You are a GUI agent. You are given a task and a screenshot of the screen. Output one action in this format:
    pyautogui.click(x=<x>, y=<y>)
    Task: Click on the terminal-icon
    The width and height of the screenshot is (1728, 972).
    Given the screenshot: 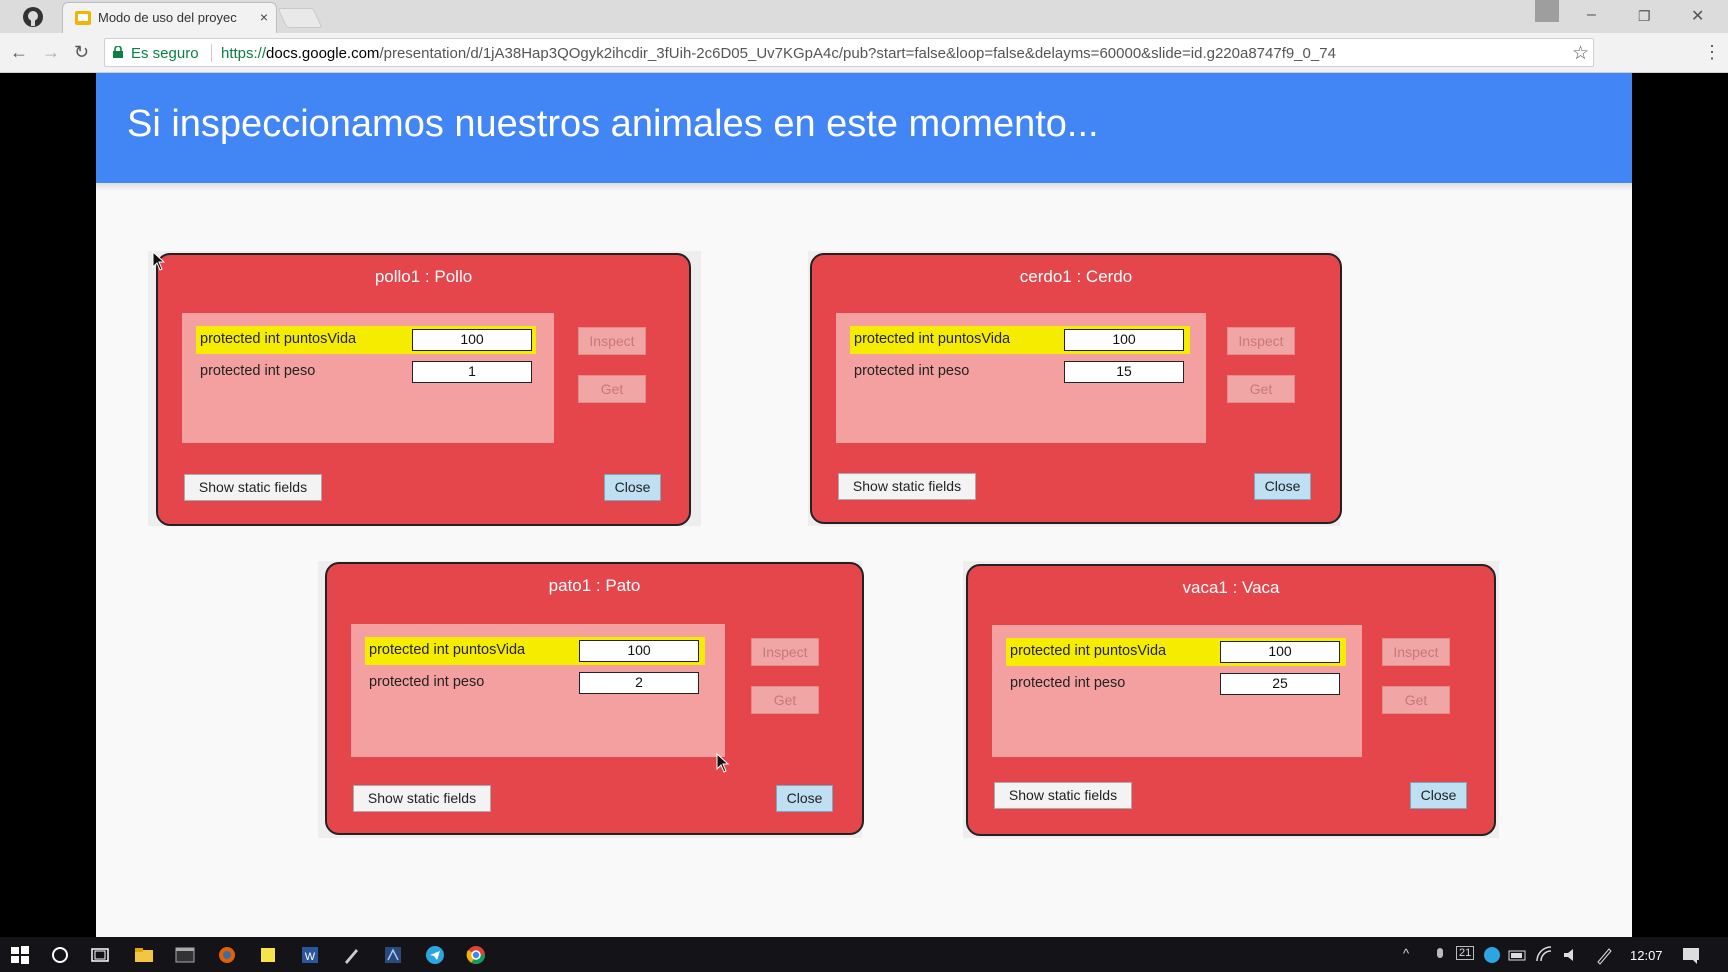 What is the action you would take?
    pyautogui.click(x=185, y=955)
    